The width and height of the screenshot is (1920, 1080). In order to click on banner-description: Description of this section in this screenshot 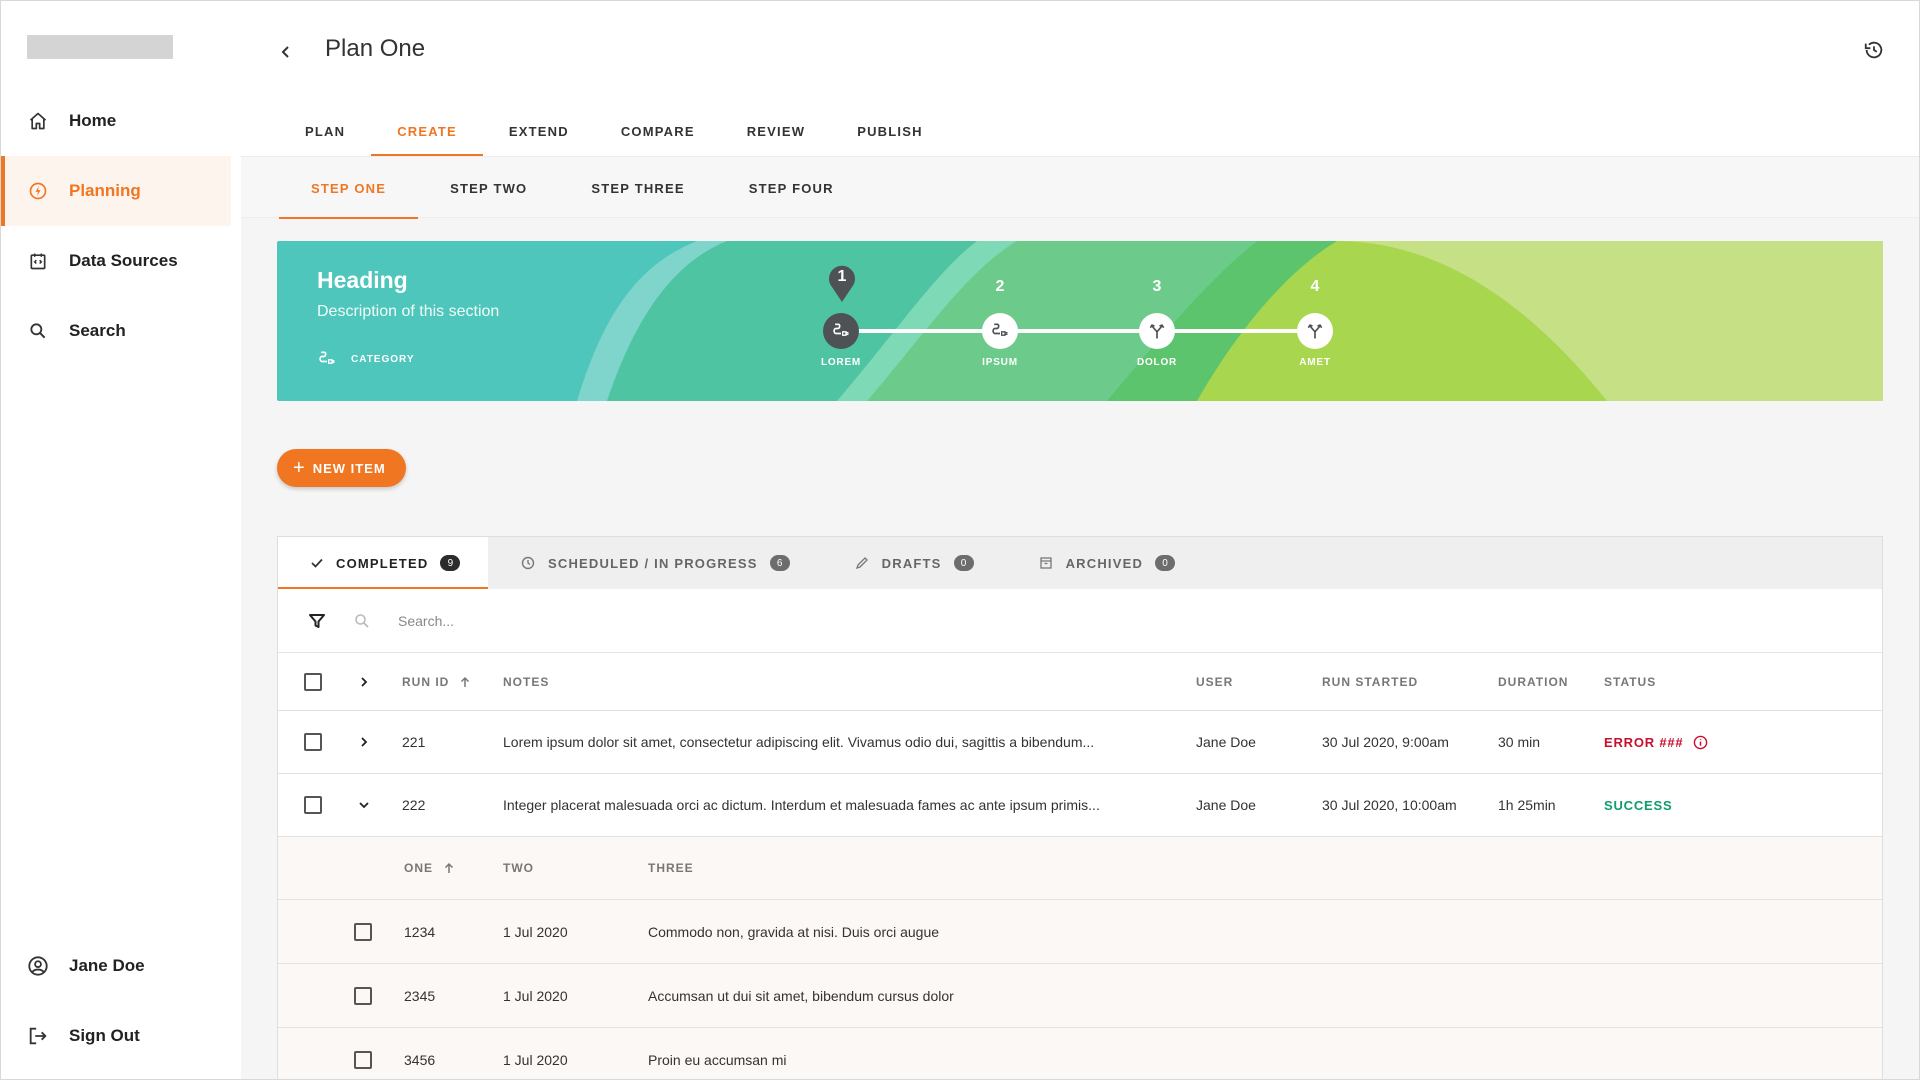, I will do `click(408, 311)`.